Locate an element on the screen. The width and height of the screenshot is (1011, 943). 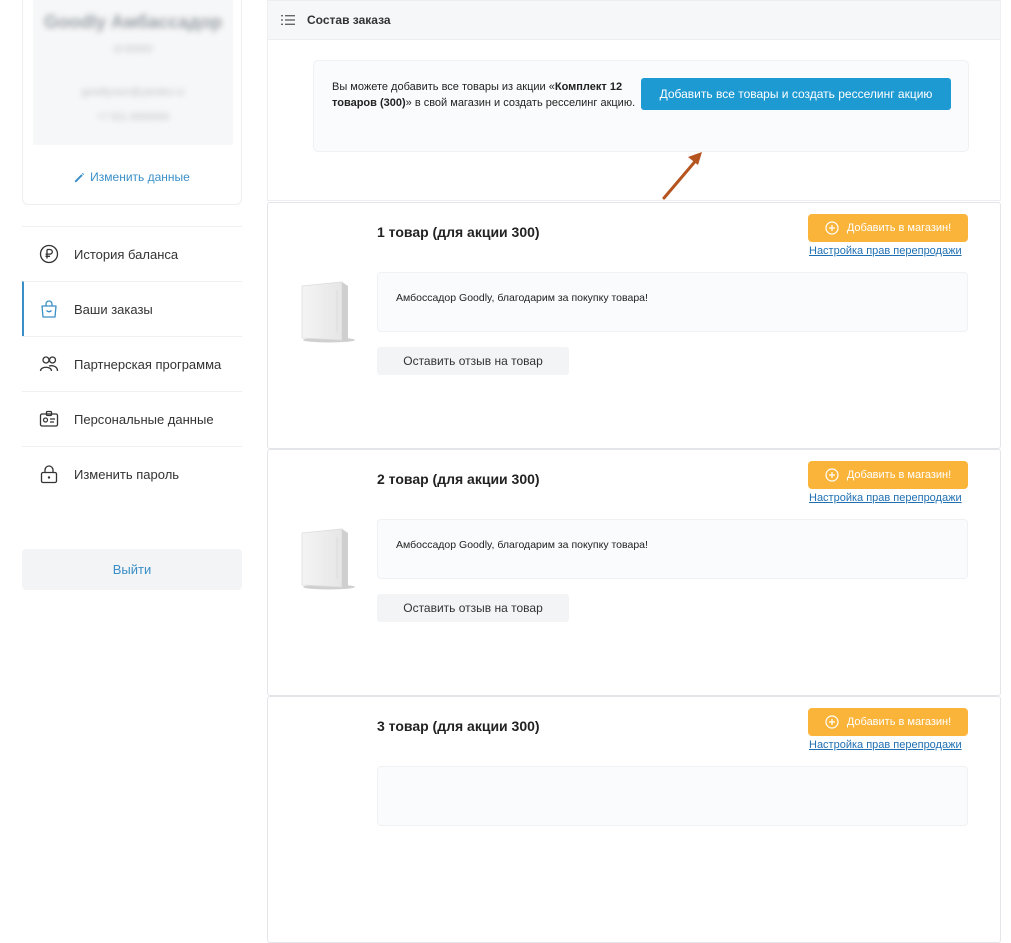
sidebar-item-label: История баланса is located at coordinates (126, 254).